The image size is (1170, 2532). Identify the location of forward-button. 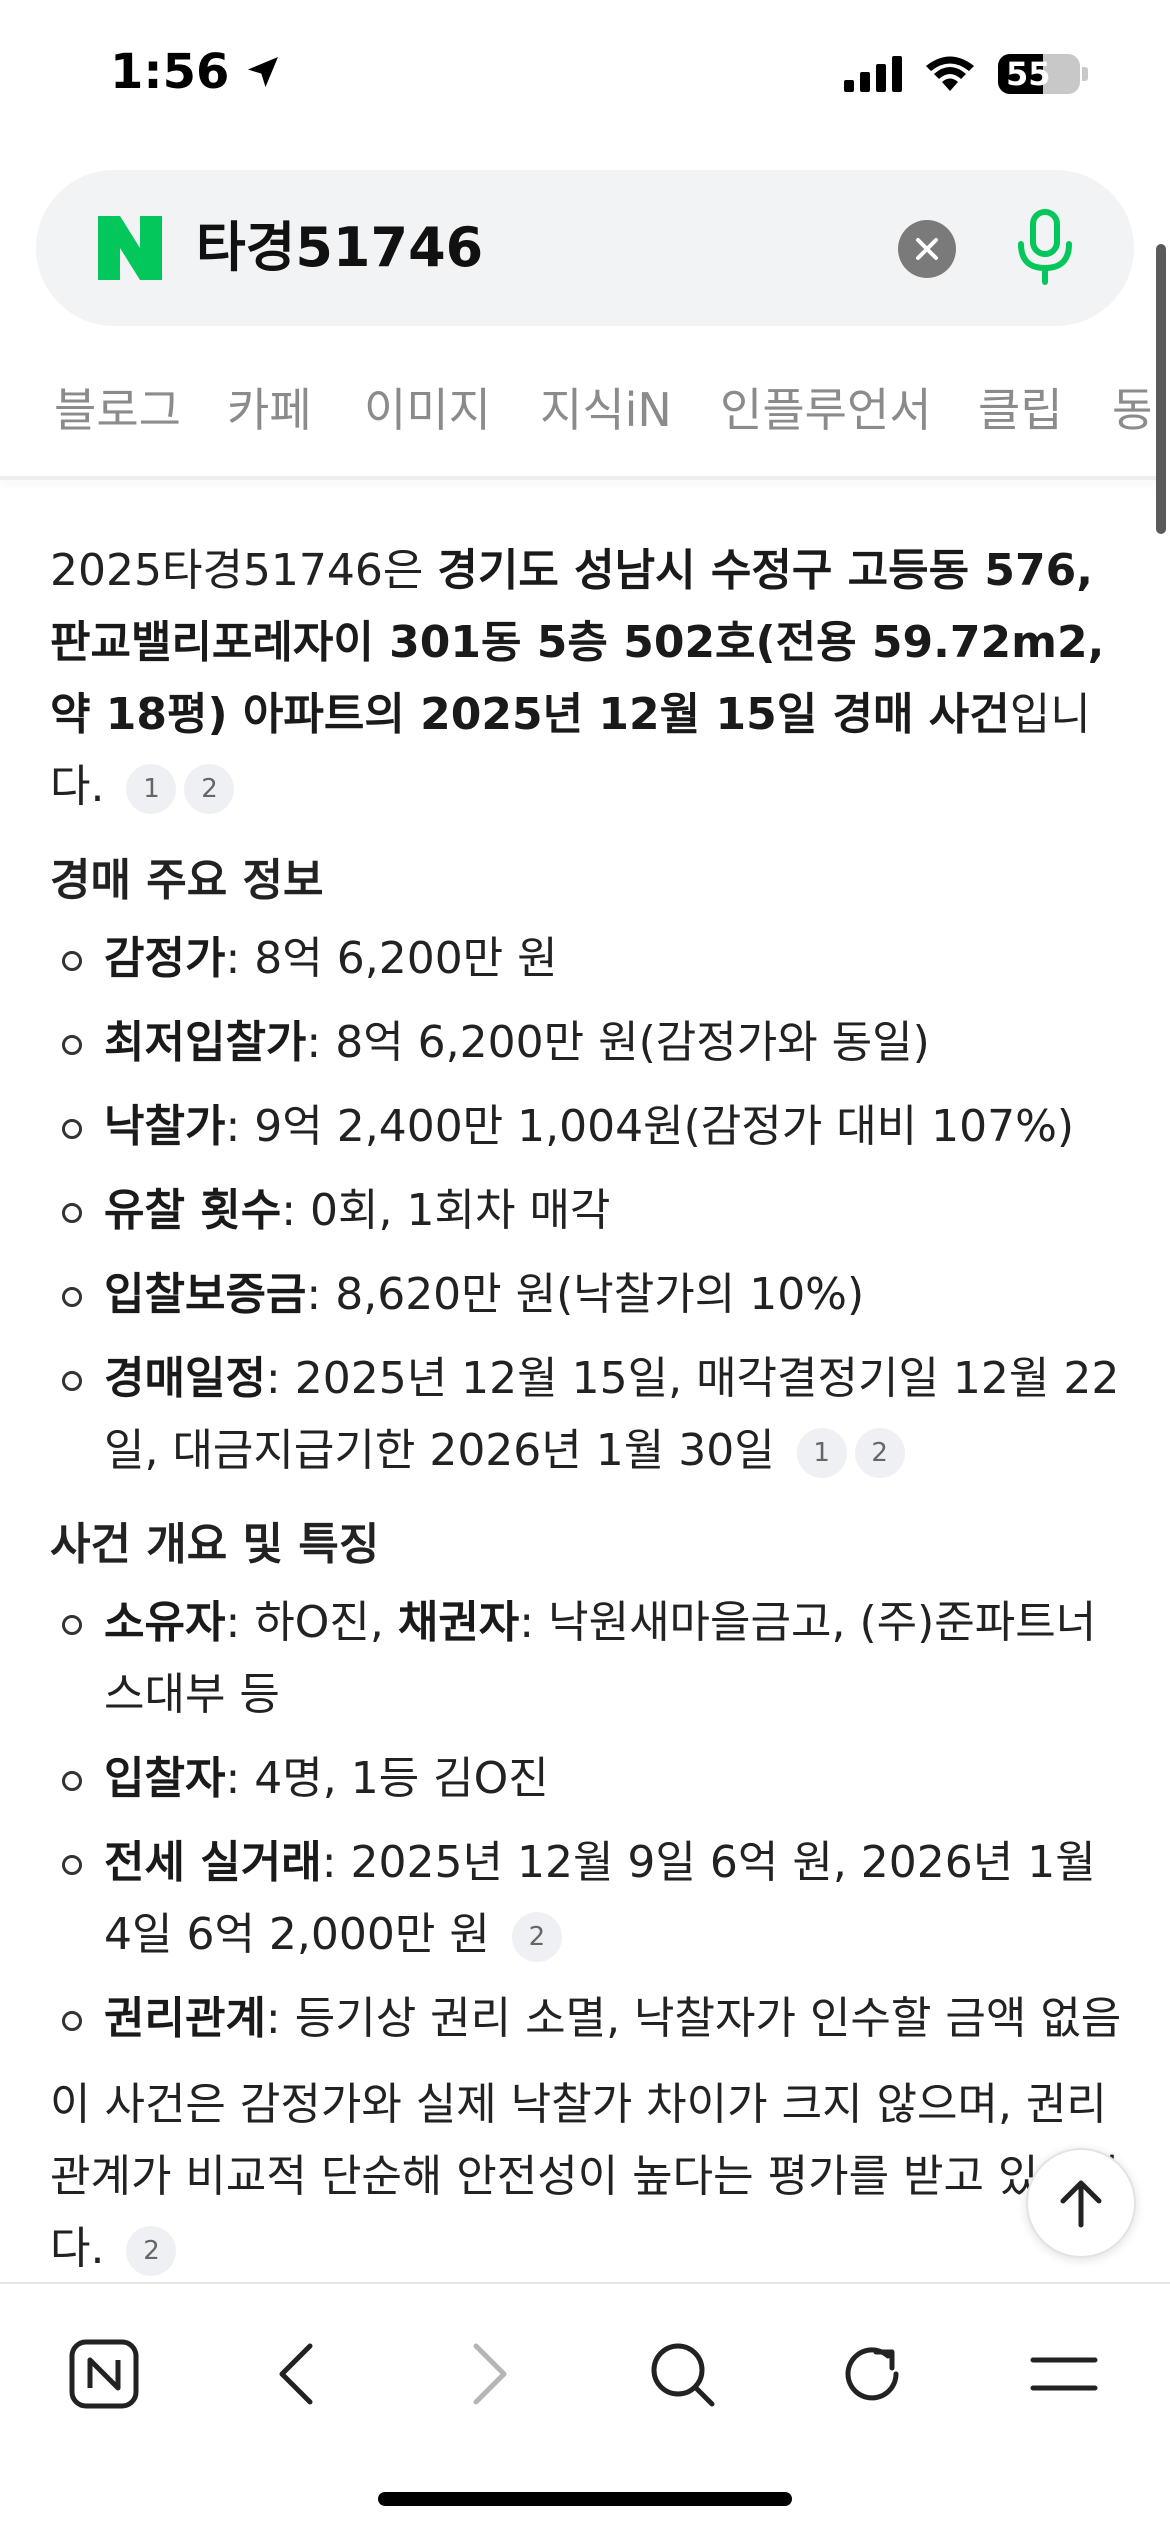
(490, 2374).